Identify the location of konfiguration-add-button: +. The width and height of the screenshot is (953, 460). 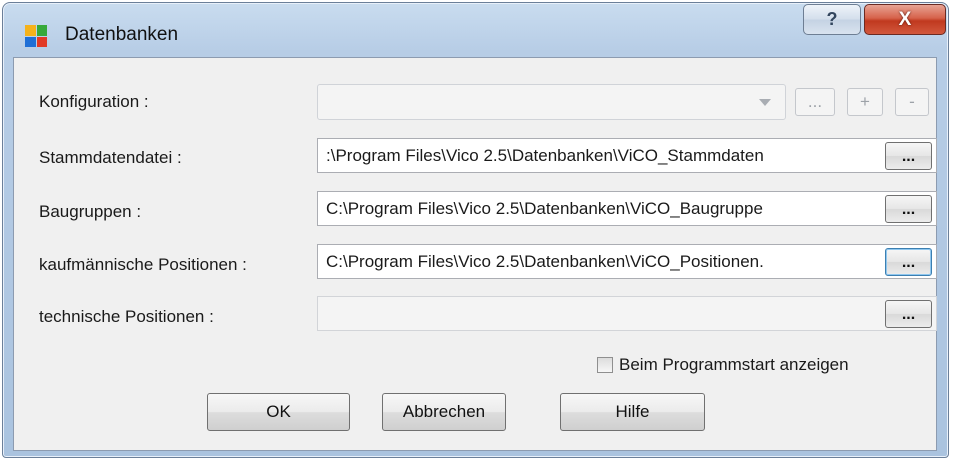
(865, 102).